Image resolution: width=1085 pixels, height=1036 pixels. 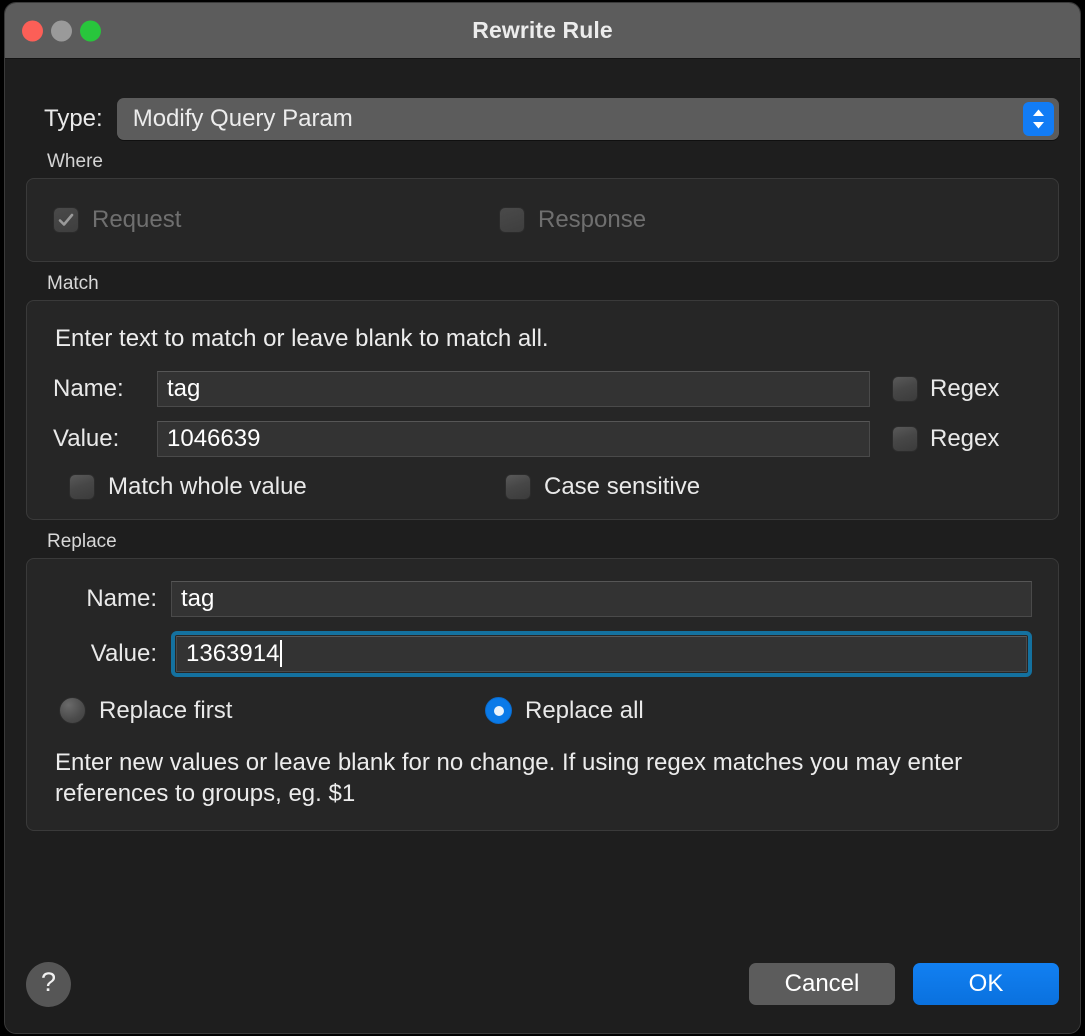 I want to click on text-caret, so click(x=281, y=654).